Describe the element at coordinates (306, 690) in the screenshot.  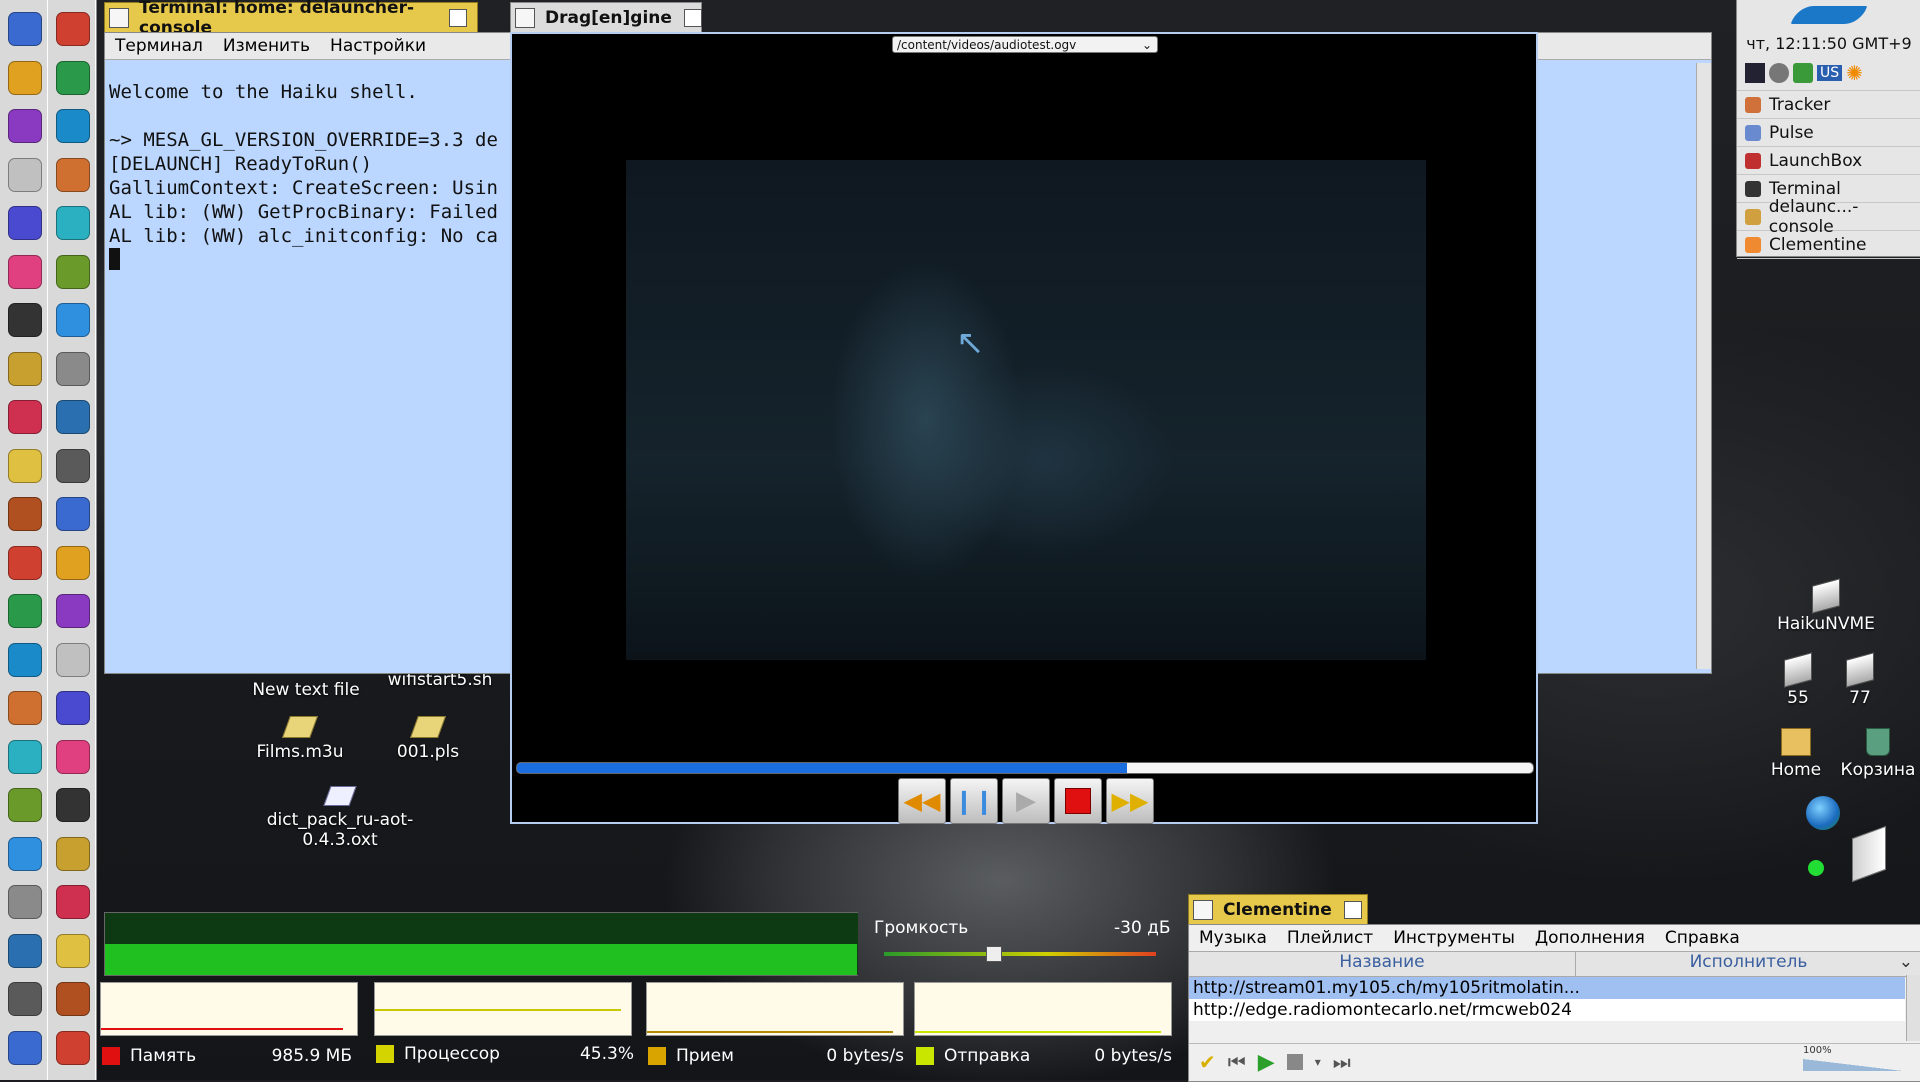
I see `desktop-icon-new-text-file: New text file` at that location.